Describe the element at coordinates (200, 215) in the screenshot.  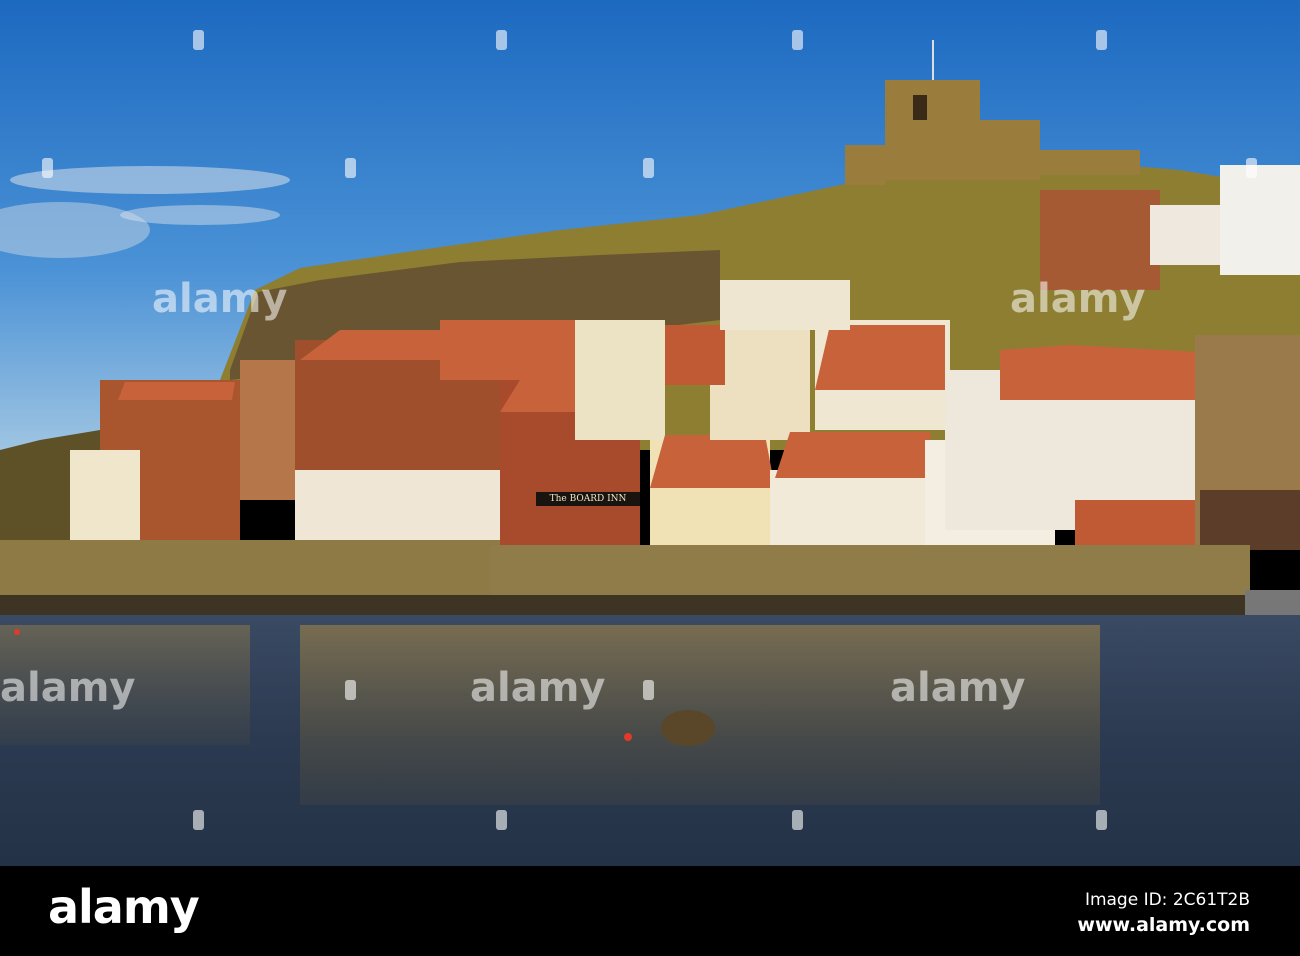
I see `cloud` at that location.